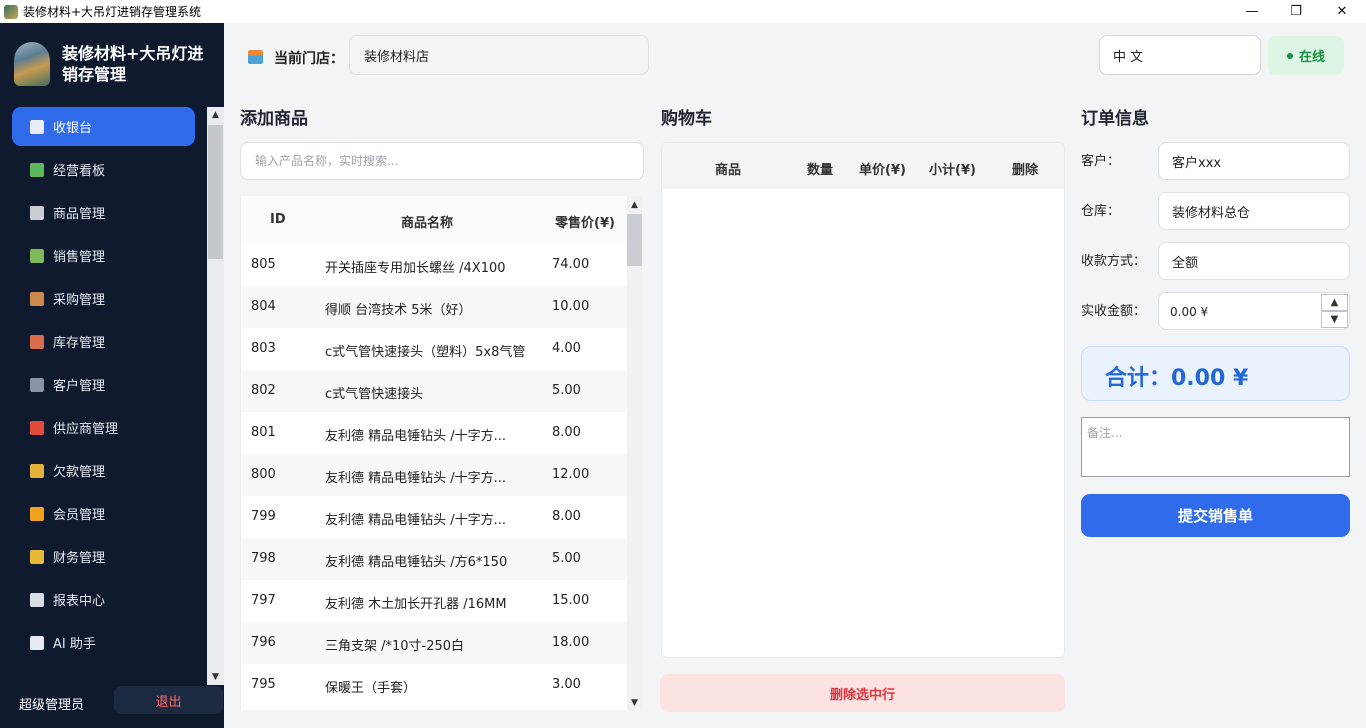 Image resolution: width=1366 pixels, height=728 pixels. Describe the element at coordinates (571, 600) in the screenshot. I see `cell-price: 15.00` at that location.